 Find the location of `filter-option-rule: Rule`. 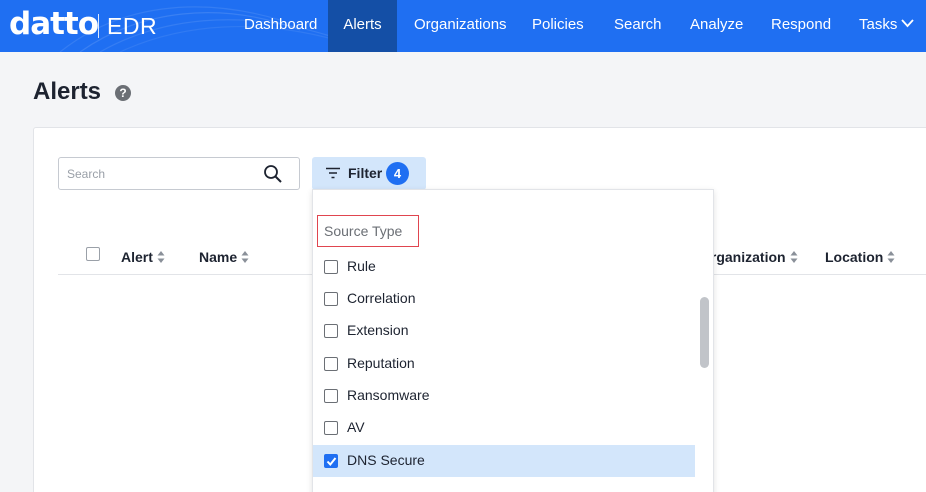

filter-option-rule: Rule is located at coordinates (504, 267).